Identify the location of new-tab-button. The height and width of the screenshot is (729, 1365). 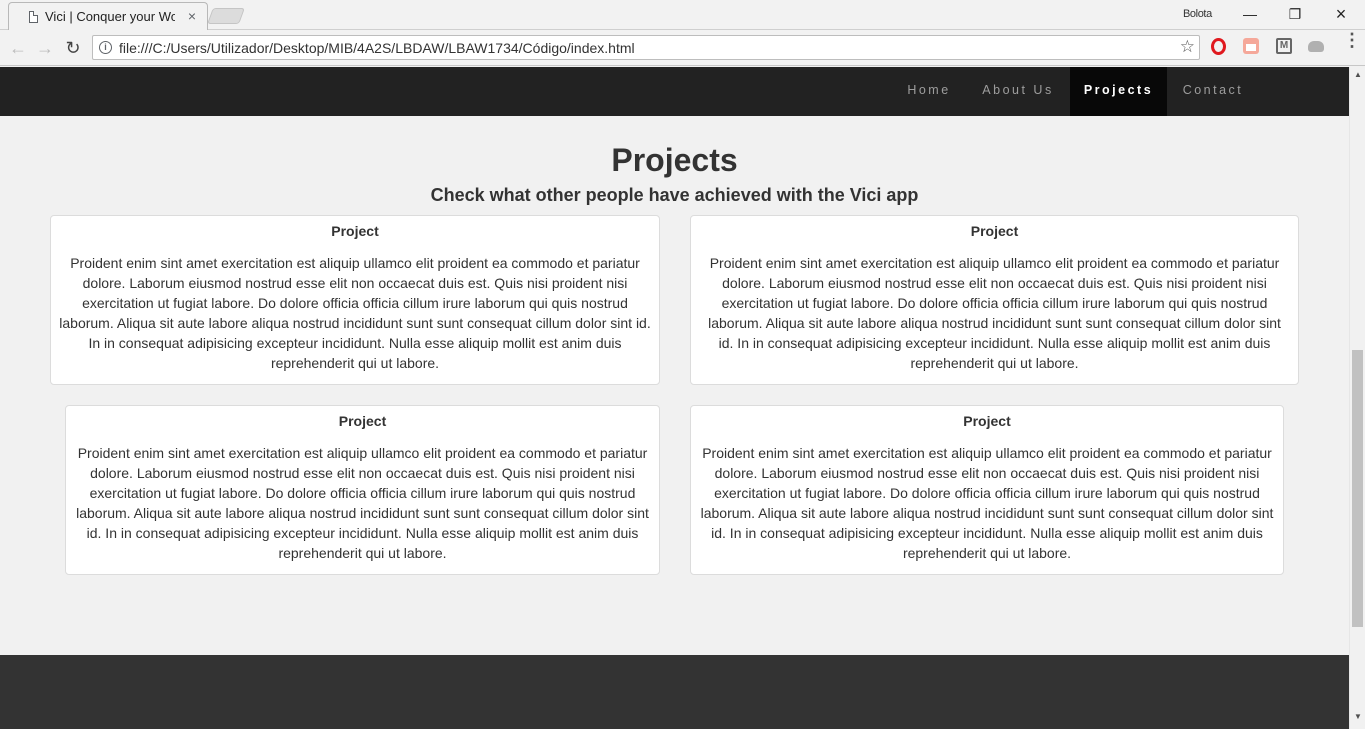
(226, 16).